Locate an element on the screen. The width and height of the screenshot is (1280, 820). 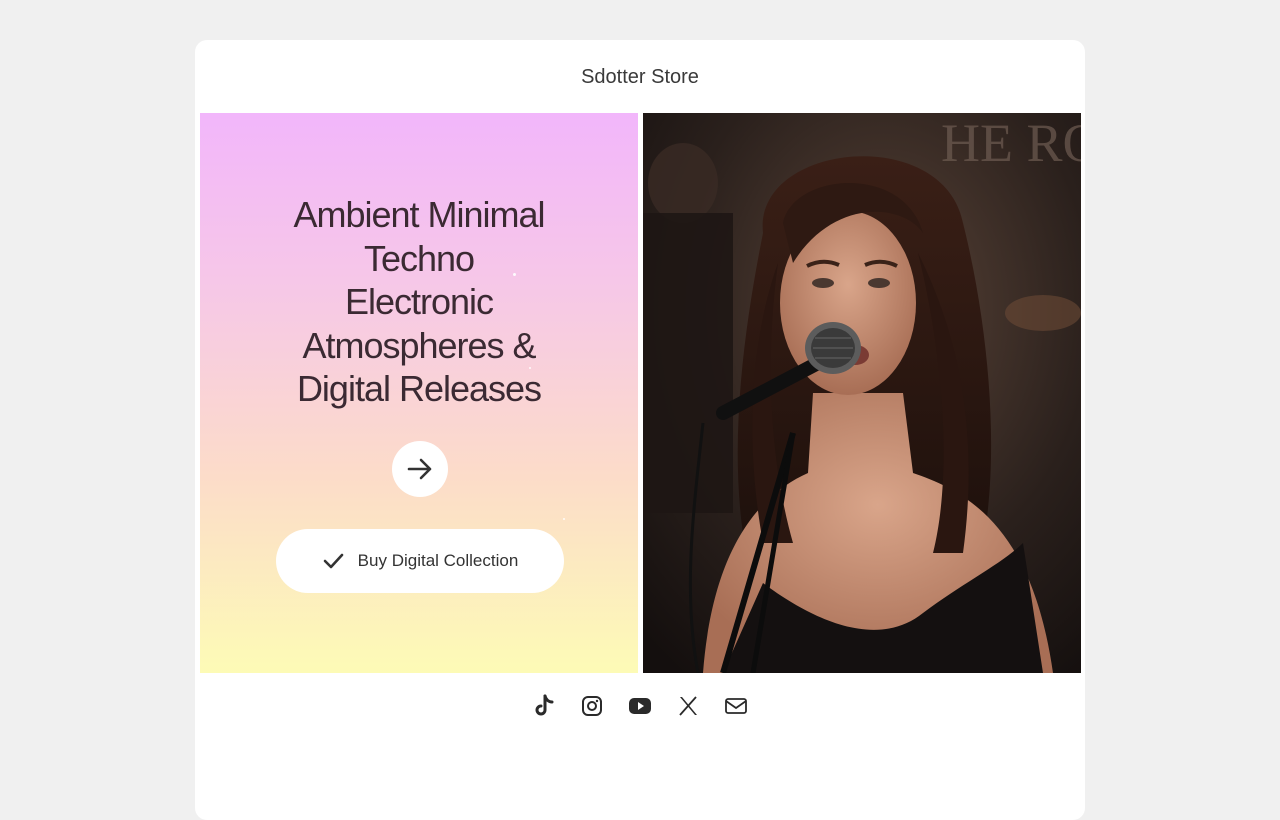
social-links is located at coordinates (640, 706).